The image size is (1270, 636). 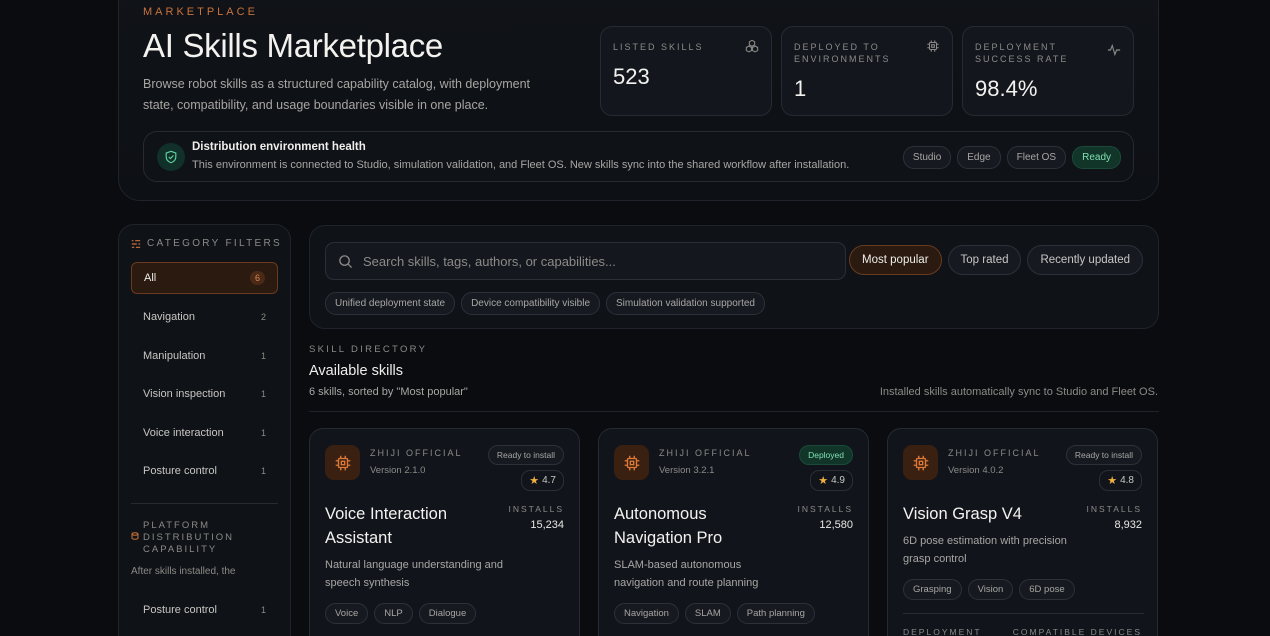 What do you see at coordinates (150, 278) in the screenshot?
I see `category-label: All` at bounding box center [150, 278].